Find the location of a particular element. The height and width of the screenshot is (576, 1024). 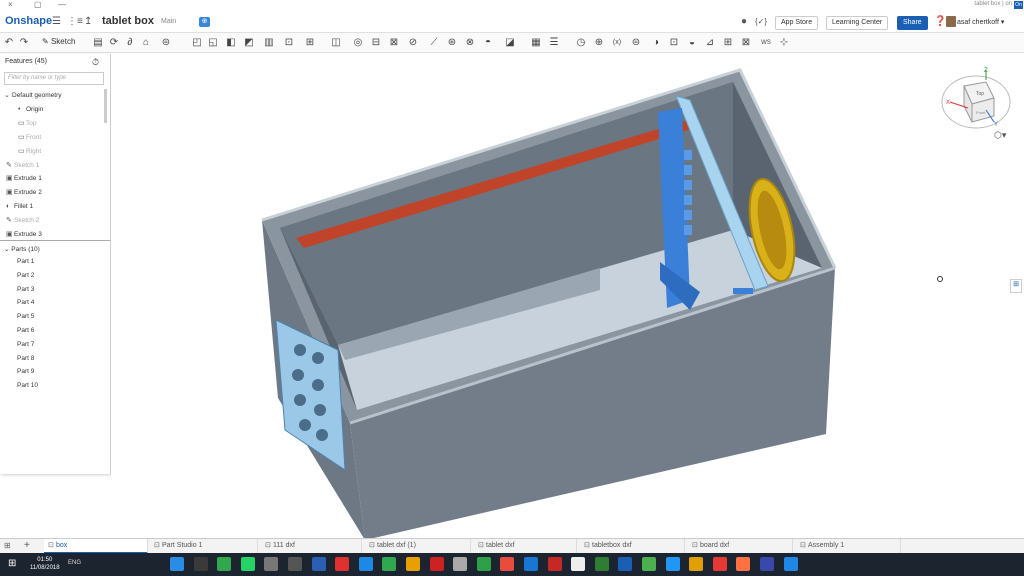

onshape-task-icon is located at coordinates (578, 564).